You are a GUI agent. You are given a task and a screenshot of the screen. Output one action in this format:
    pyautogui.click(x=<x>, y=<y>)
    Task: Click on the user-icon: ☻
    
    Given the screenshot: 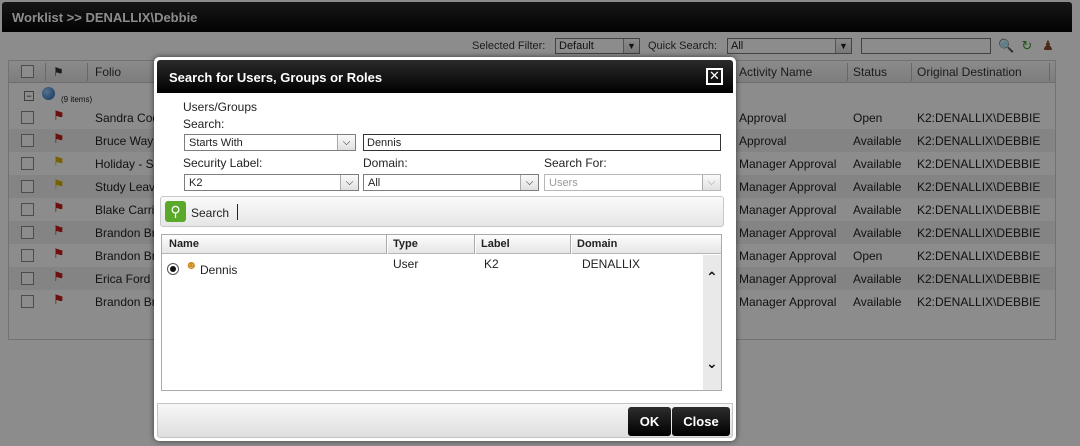 What is the action you would take?
    pyautogui.click(x=191, y=265)
    